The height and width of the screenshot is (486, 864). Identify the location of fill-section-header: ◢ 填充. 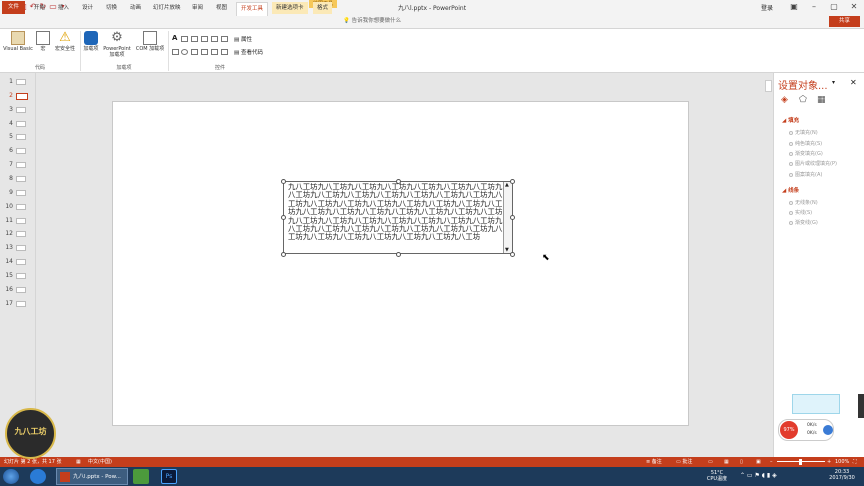
(790, 120).